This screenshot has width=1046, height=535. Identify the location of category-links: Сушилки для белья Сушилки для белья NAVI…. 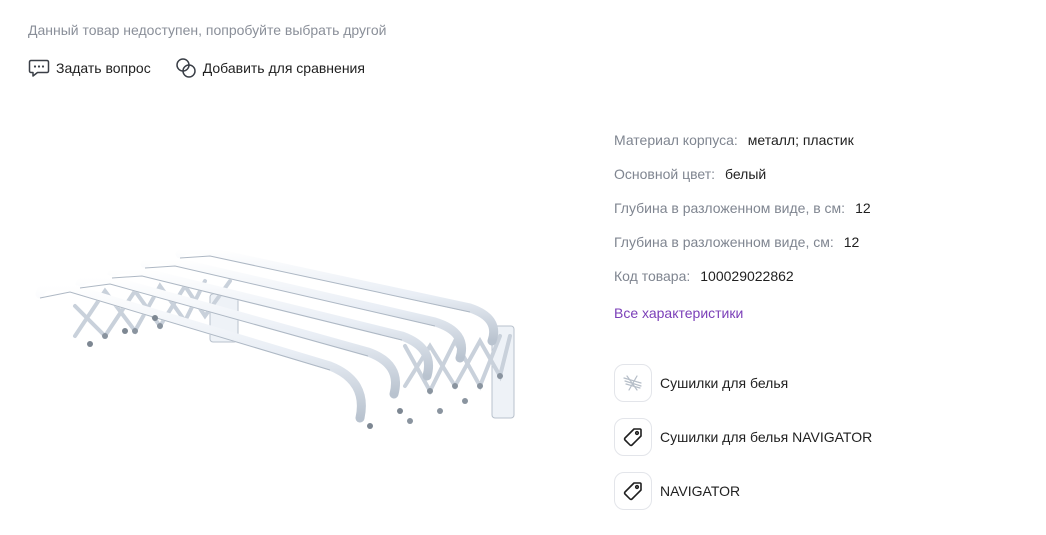
(743, 445).